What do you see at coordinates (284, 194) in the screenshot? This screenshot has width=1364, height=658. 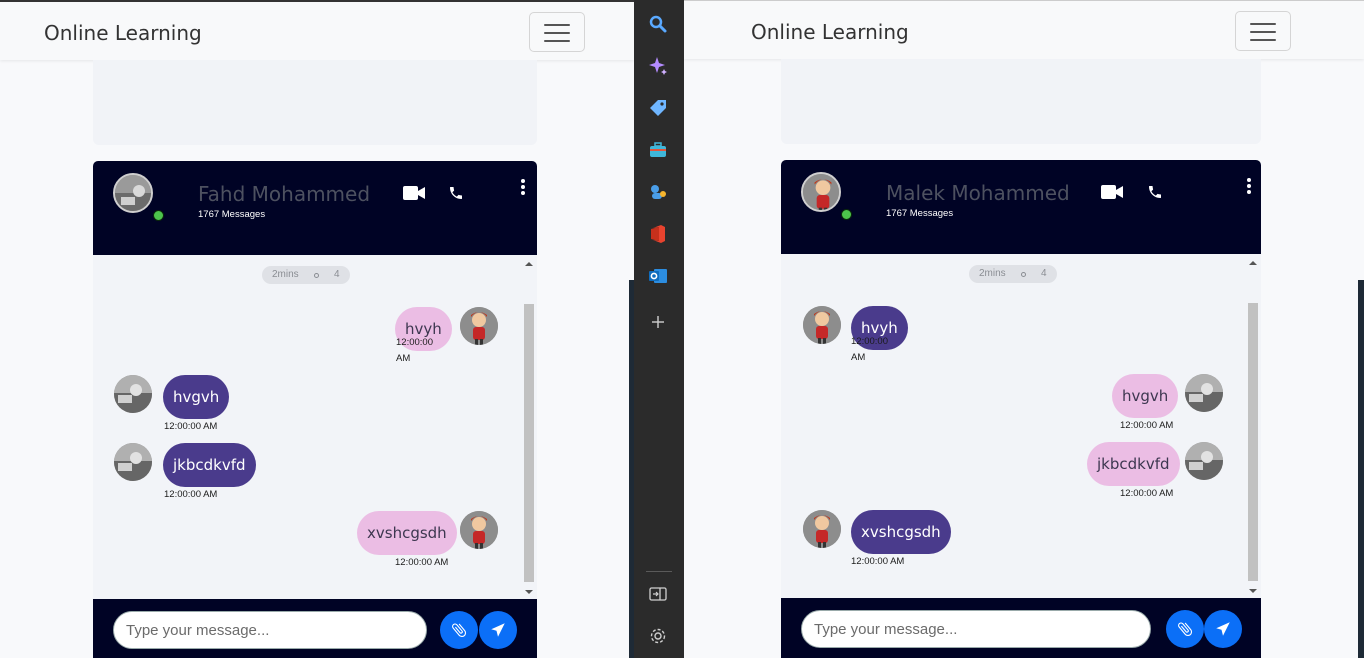 I see `contact-name: Fahd Mohammed` at bounding box center [284, 194].